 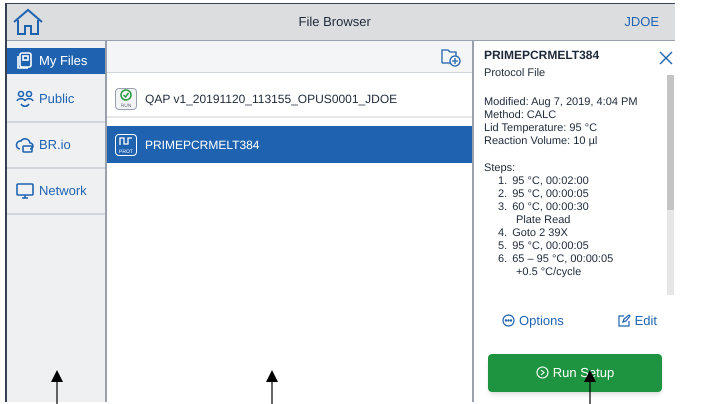 I want to click on file-type: Protocol File, so click(x=515, y=73).